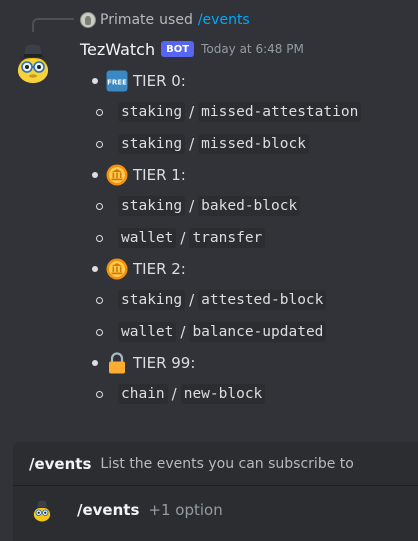 The width and height of the screenshot is (418, 541). Describe the element at coordinates (262, 300) in the screenshot. I see `event-name: attested-block` at that location.